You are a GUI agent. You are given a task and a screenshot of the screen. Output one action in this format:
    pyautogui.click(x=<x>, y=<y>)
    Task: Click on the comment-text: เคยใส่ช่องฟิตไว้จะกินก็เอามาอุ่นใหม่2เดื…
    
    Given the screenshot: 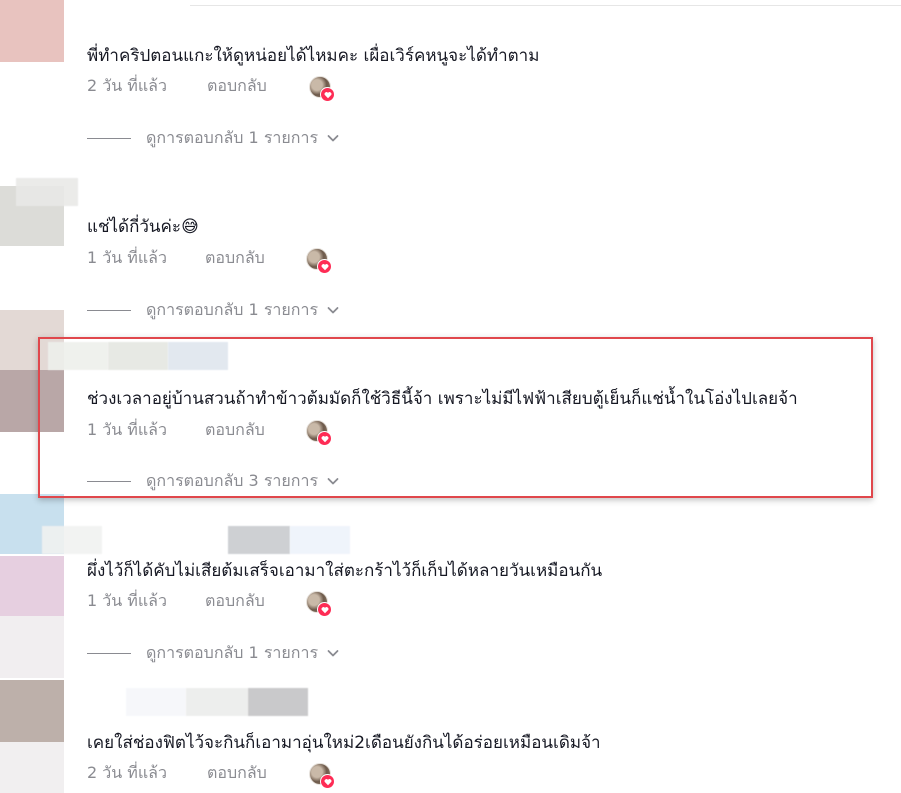 What is the action you would take?
    pyautogui.click(x=344, y=743)
    